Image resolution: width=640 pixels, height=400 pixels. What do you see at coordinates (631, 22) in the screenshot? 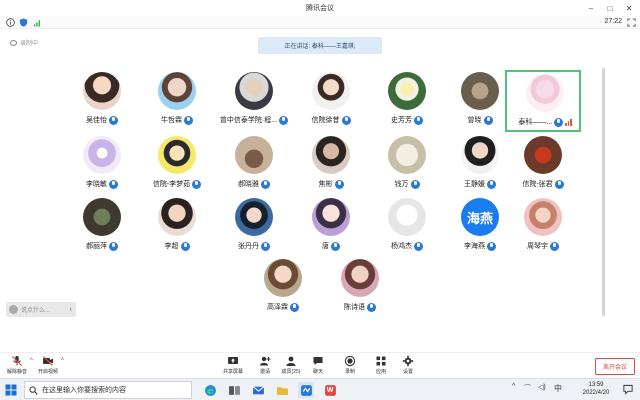
I see `fullscreen-icon` at bounding box center [631, 22].